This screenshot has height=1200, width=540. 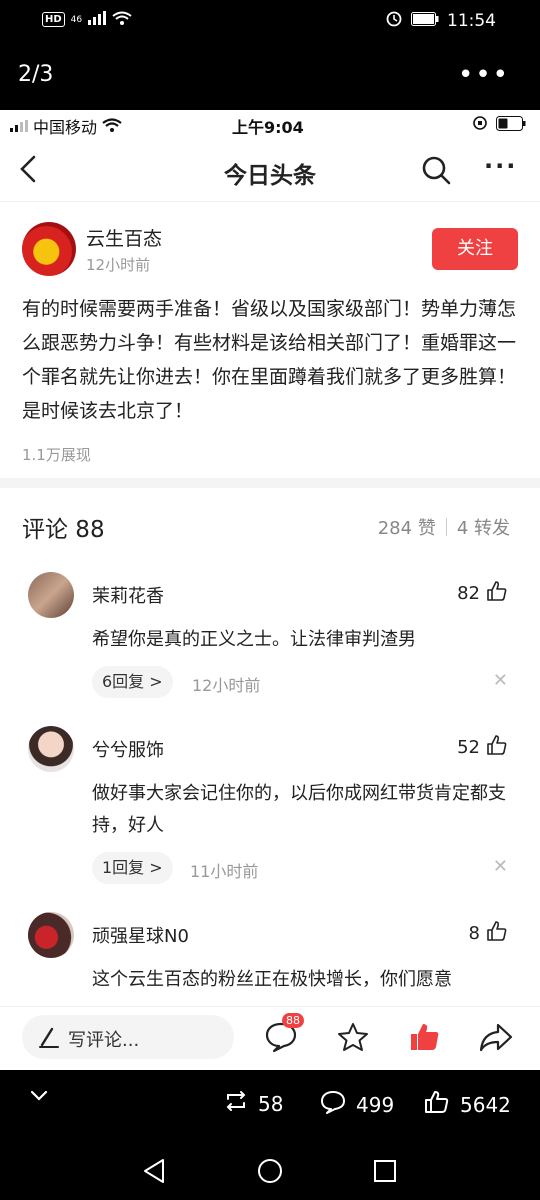 I want to click on viewer-more-button: •••, so click(x=484, y=75).